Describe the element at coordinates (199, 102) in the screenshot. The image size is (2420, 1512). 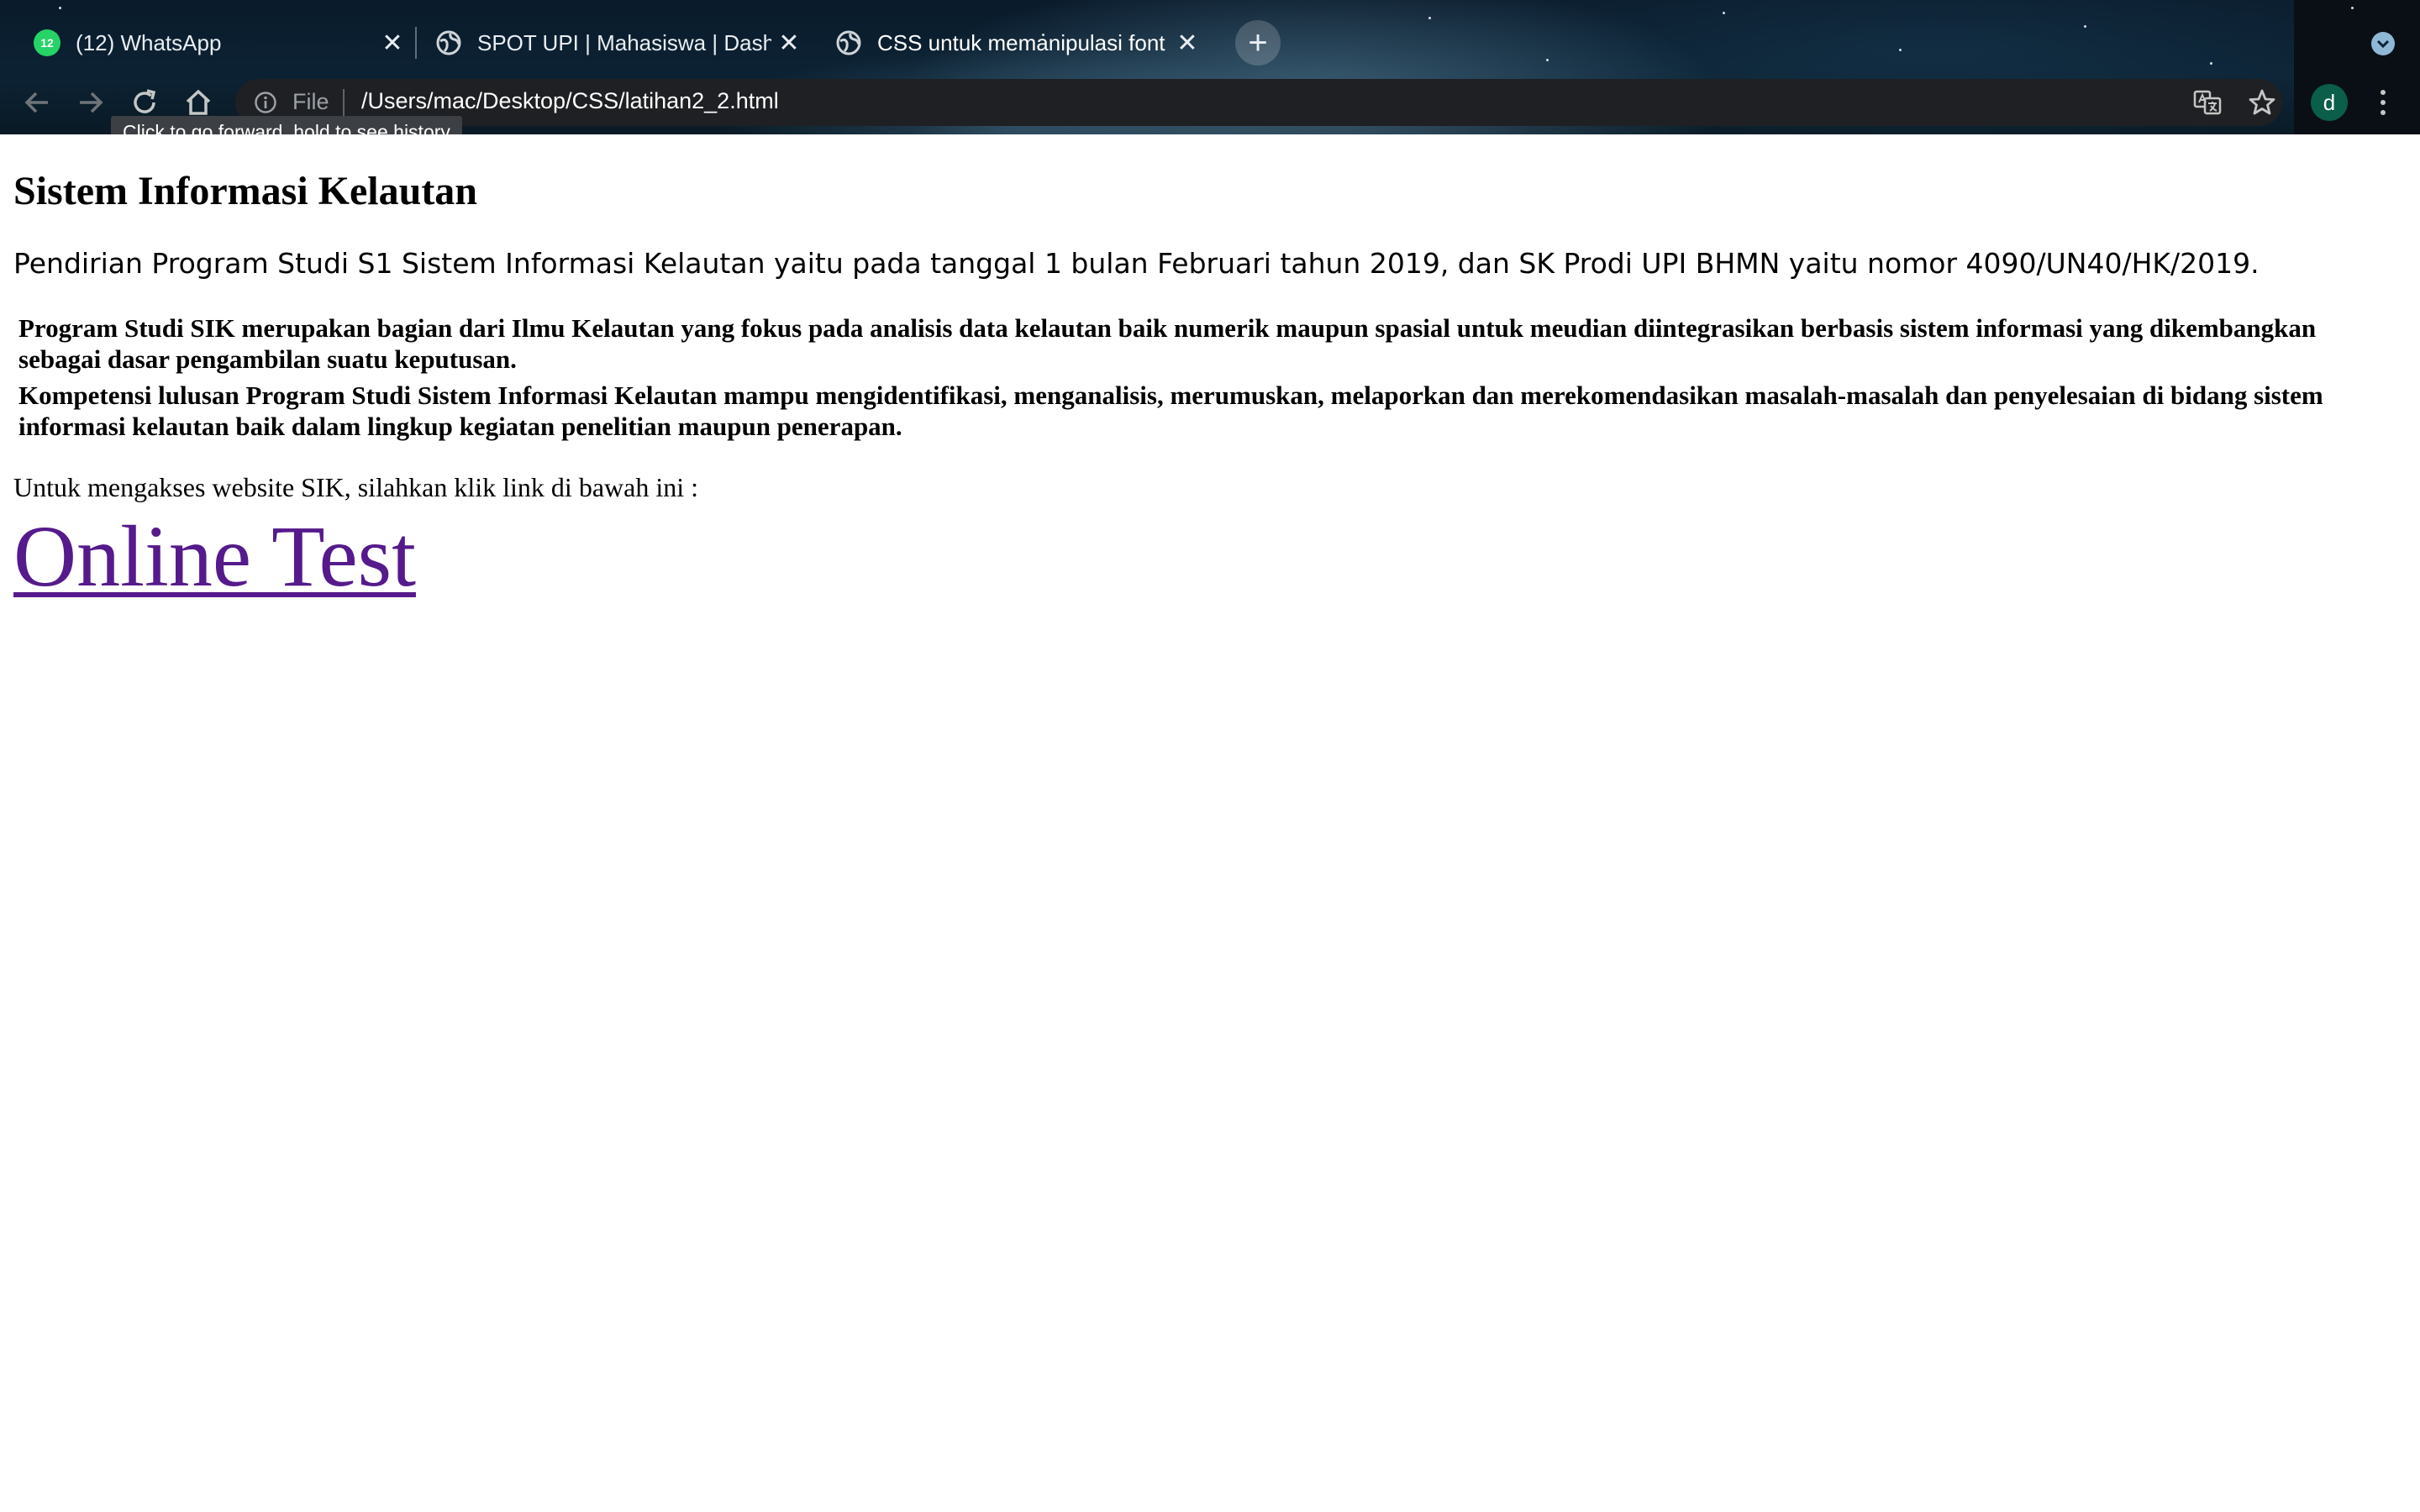
I see `home-icon` at that location.